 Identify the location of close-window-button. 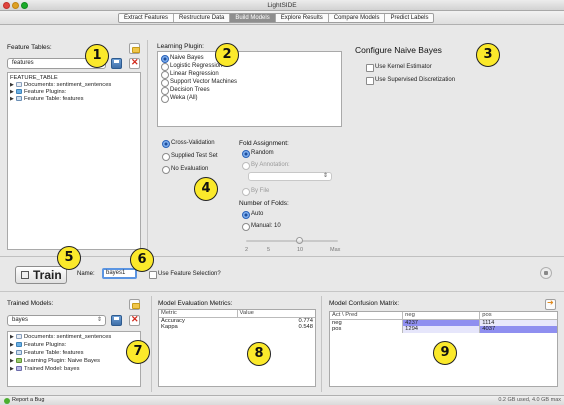
(6, 5).